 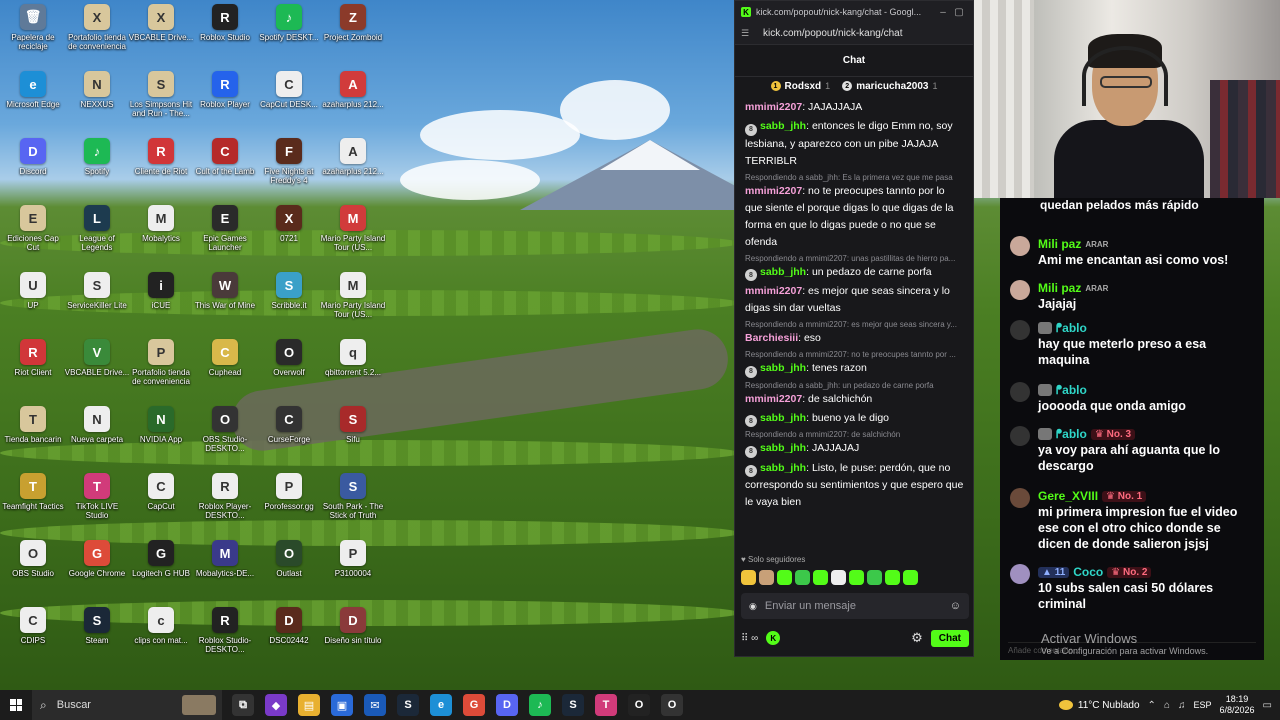 What do you see at coordinates (855, 338) in the screenshot?
I see `chat-message: Barchiesiii: eso` at bounding box center [855, 338].